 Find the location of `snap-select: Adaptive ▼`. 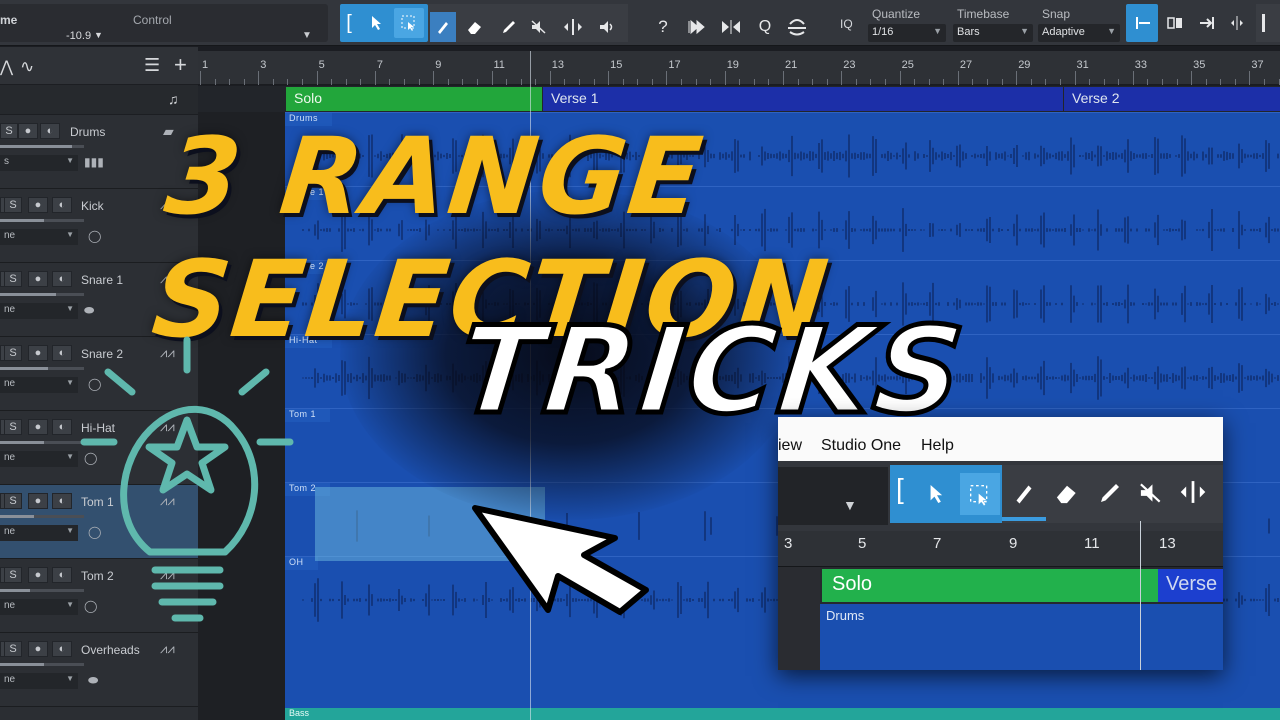

snap-select: Adaptive ▼ is located at coordinates (1079, 33).